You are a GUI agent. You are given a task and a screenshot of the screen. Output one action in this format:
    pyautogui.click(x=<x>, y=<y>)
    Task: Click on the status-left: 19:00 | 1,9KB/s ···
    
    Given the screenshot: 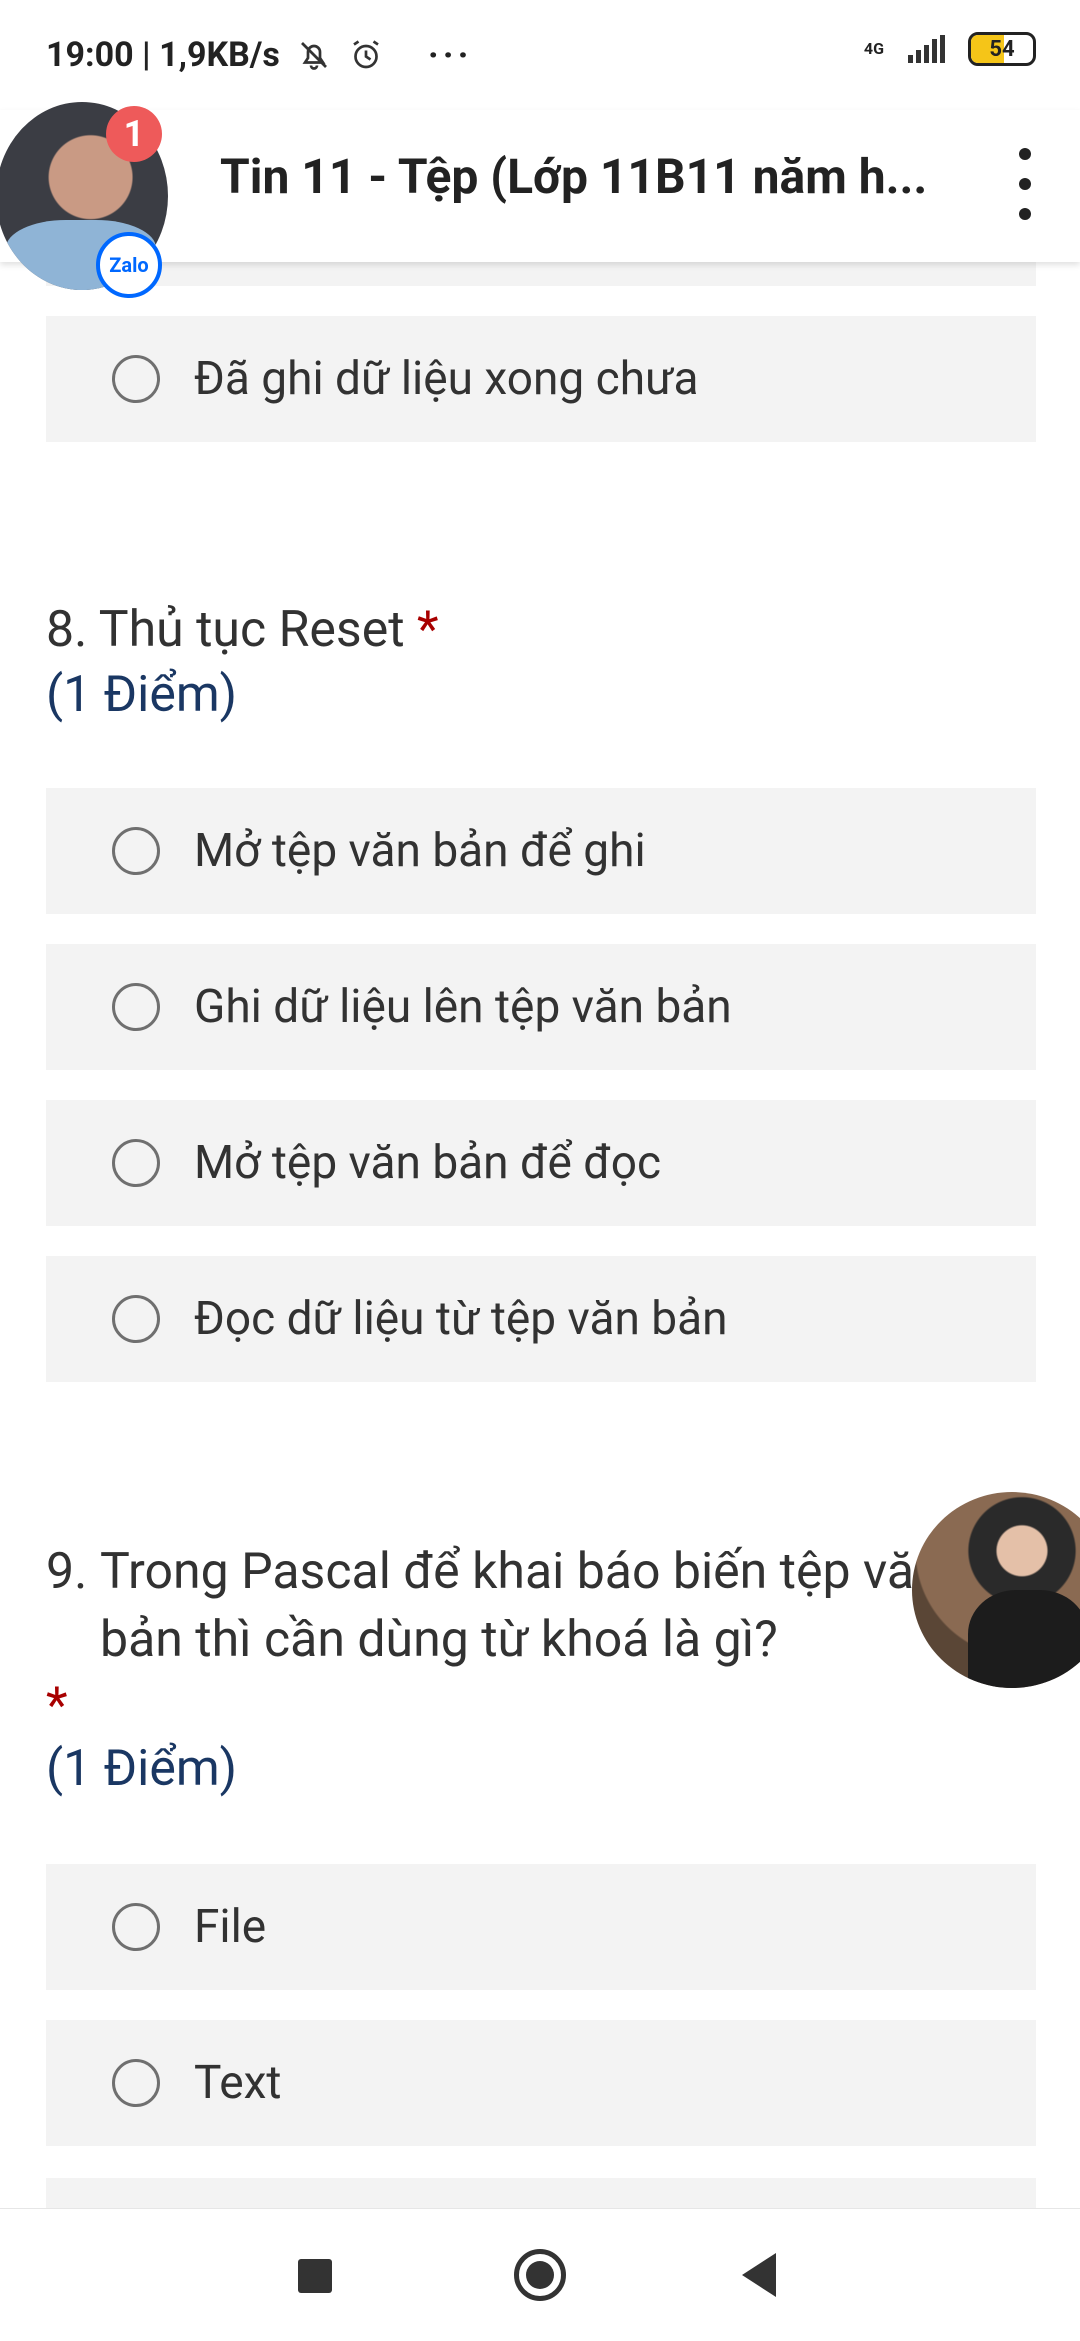 What is the action you would take?
    pyautogui.click(x=259, y=55)
    